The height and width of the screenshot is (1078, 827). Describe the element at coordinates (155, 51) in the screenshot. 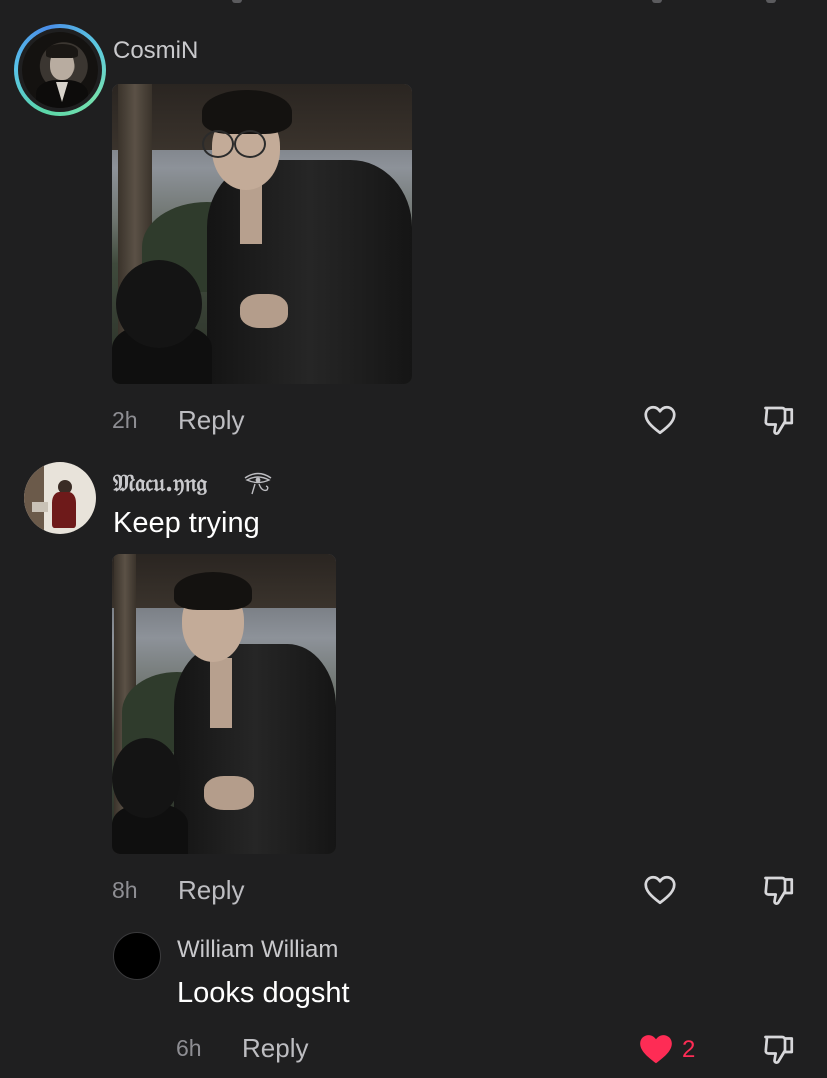

I see `comment-username: CosmiN` at that location.